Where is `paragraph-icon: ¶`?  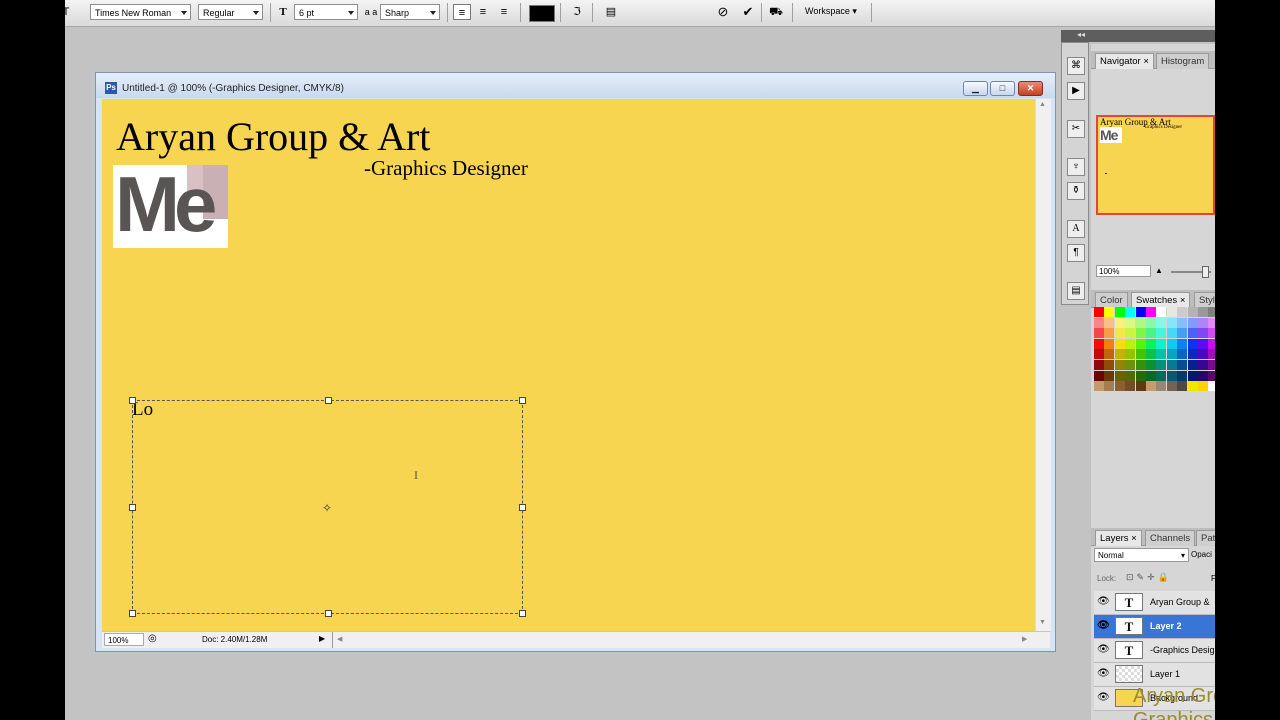 paragraph-icon: ¶ is located at coordinates (1076, 253).